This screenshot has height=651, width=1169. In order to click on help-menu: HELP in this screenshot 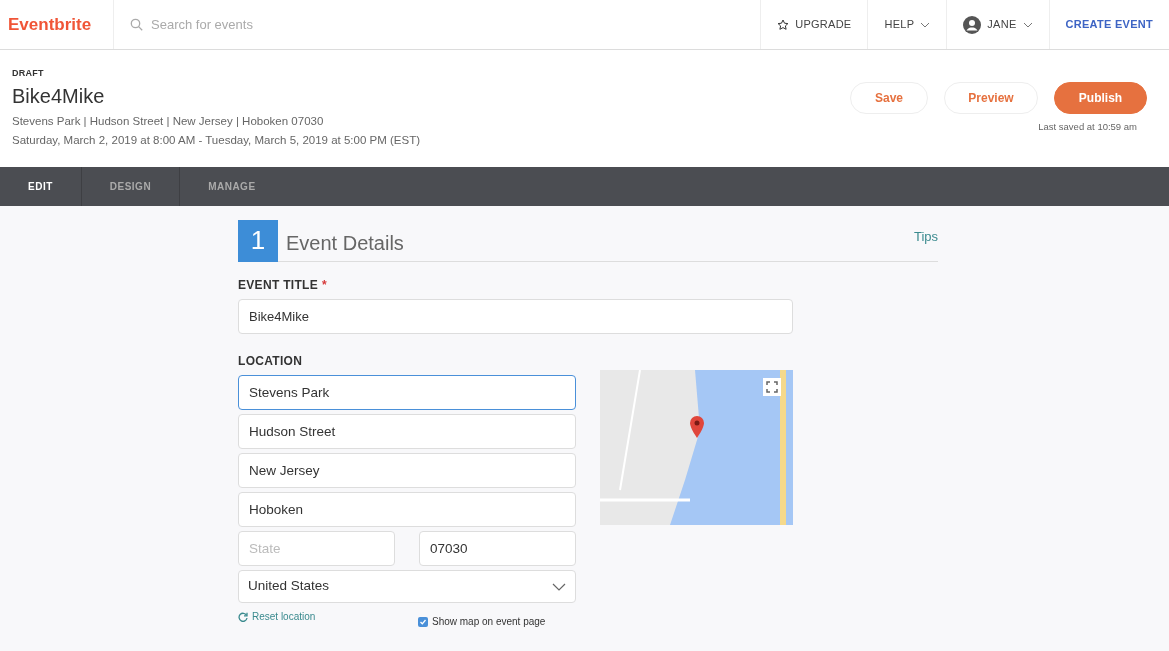, I will do `click(907, 24)`.